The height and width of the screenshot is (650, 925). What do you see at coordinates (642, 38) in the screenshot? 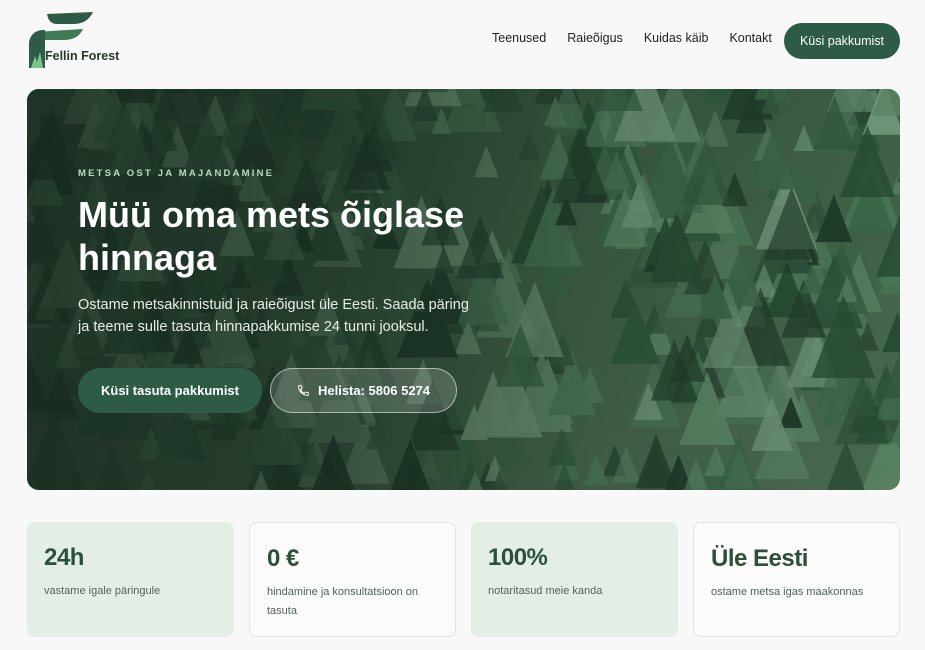
I see `main-nav: Teenused Raieõigus Kuidas käib Kontakt` at bounding box center [642, 38].